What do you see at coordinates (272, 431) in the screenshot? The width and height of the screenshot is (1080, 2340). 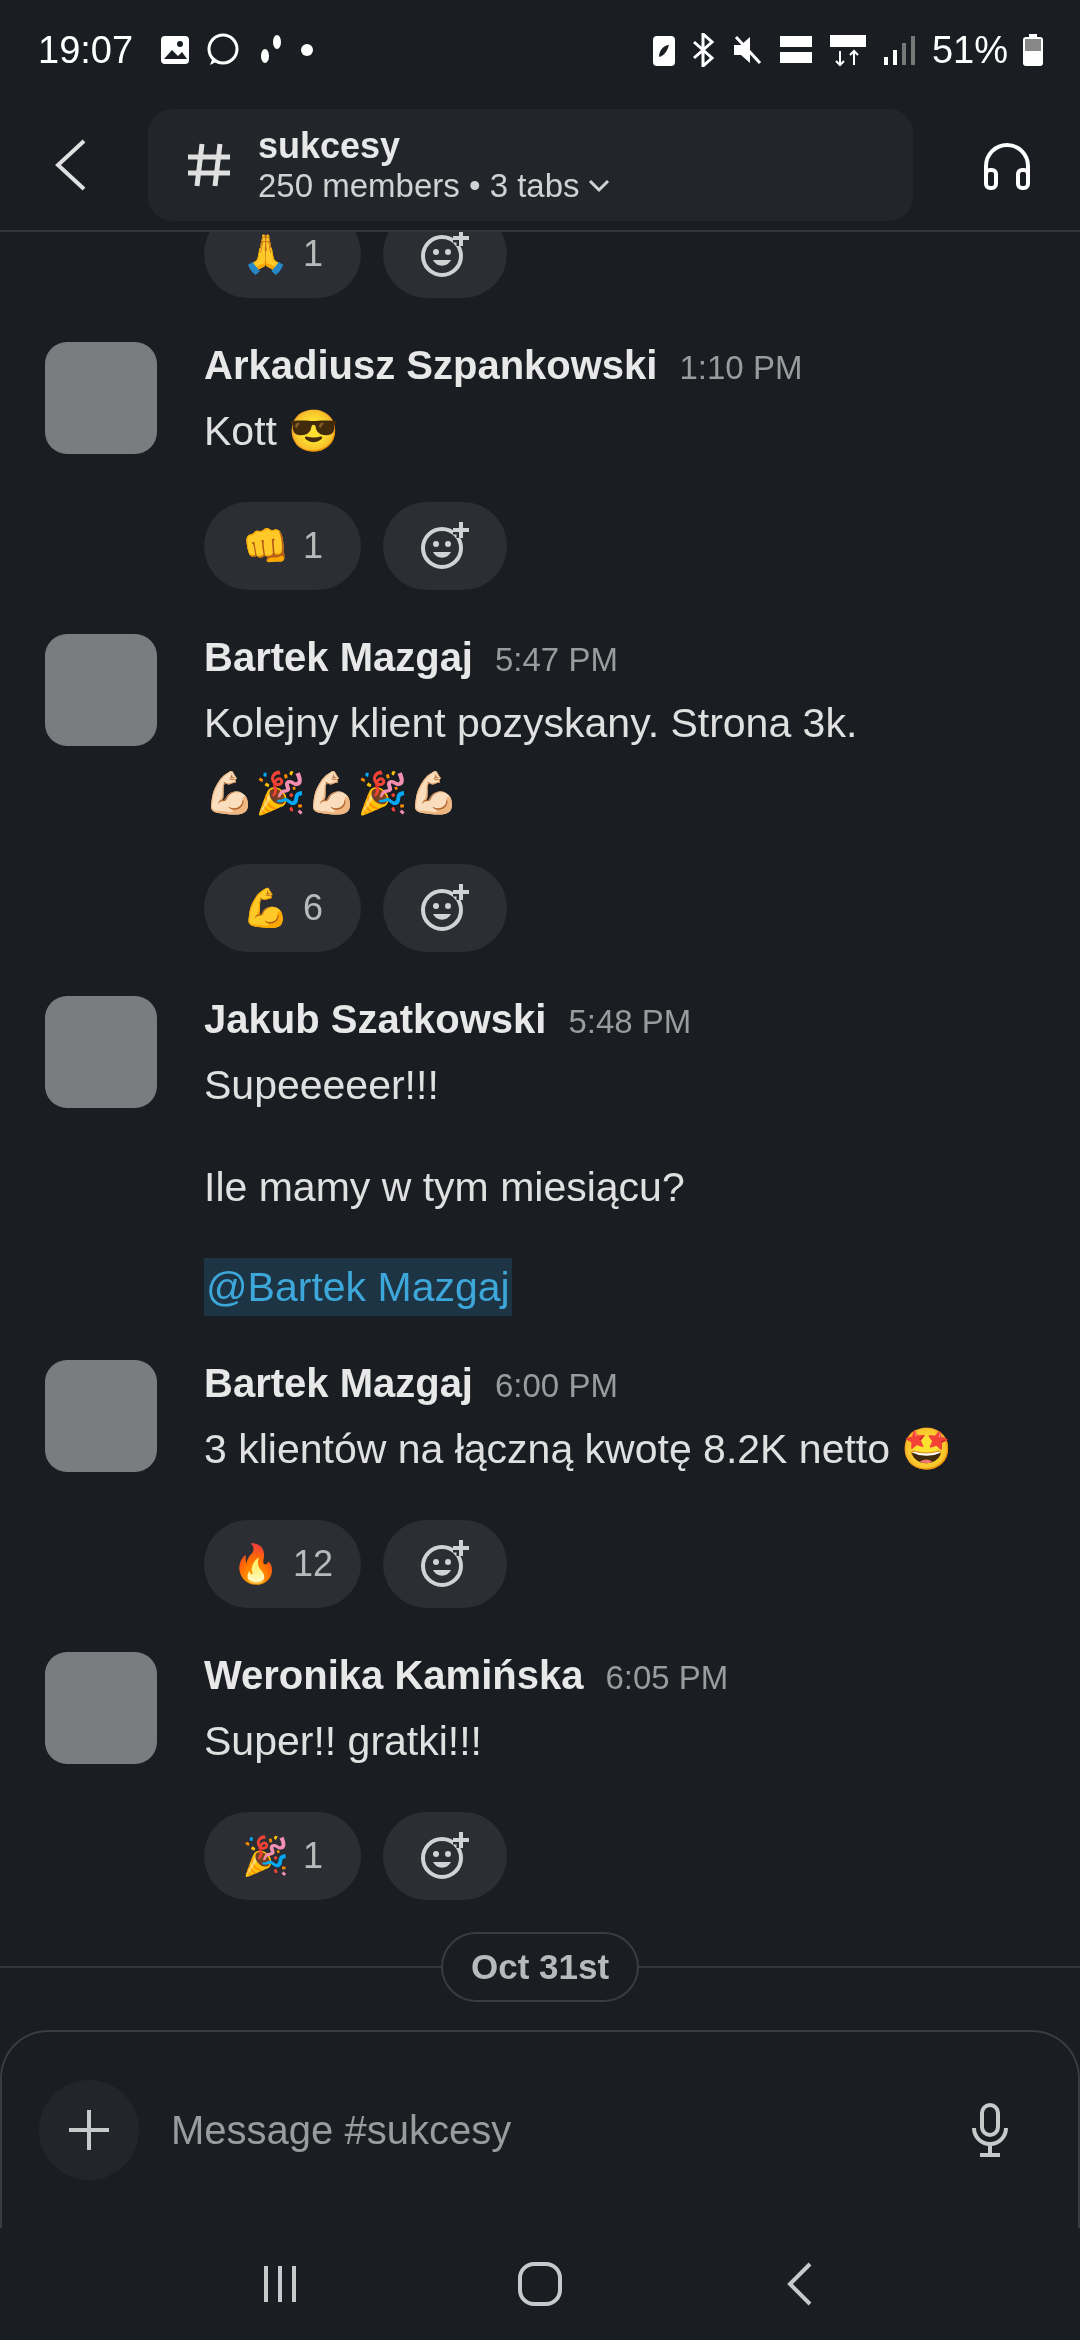 I see `message-text: Kott 😎` at bounding box center [272, 431].